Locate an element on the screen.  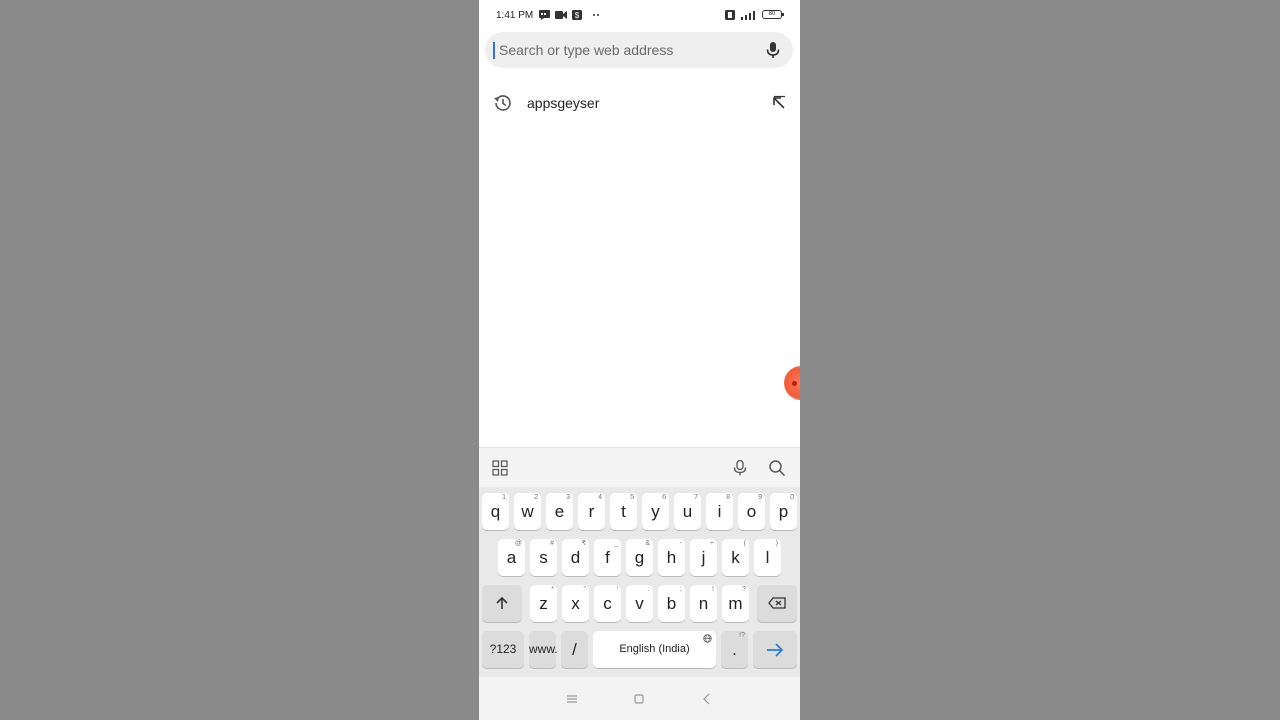
key-q: q1 is located at coordinates (495, 511).